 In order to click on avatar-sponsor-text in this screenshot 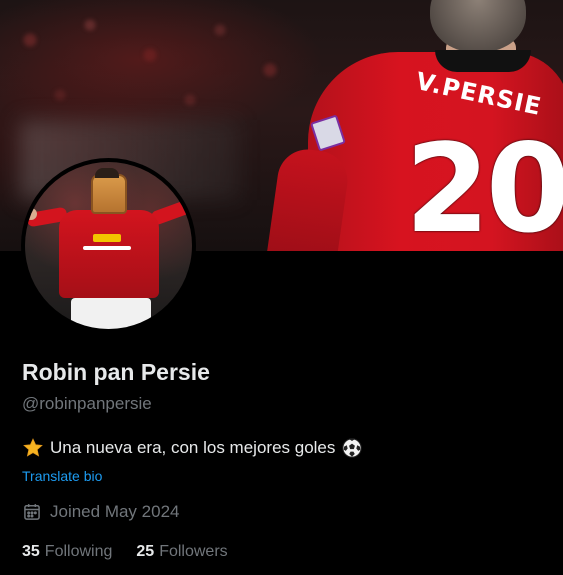, I will do `click(107, 248)`.